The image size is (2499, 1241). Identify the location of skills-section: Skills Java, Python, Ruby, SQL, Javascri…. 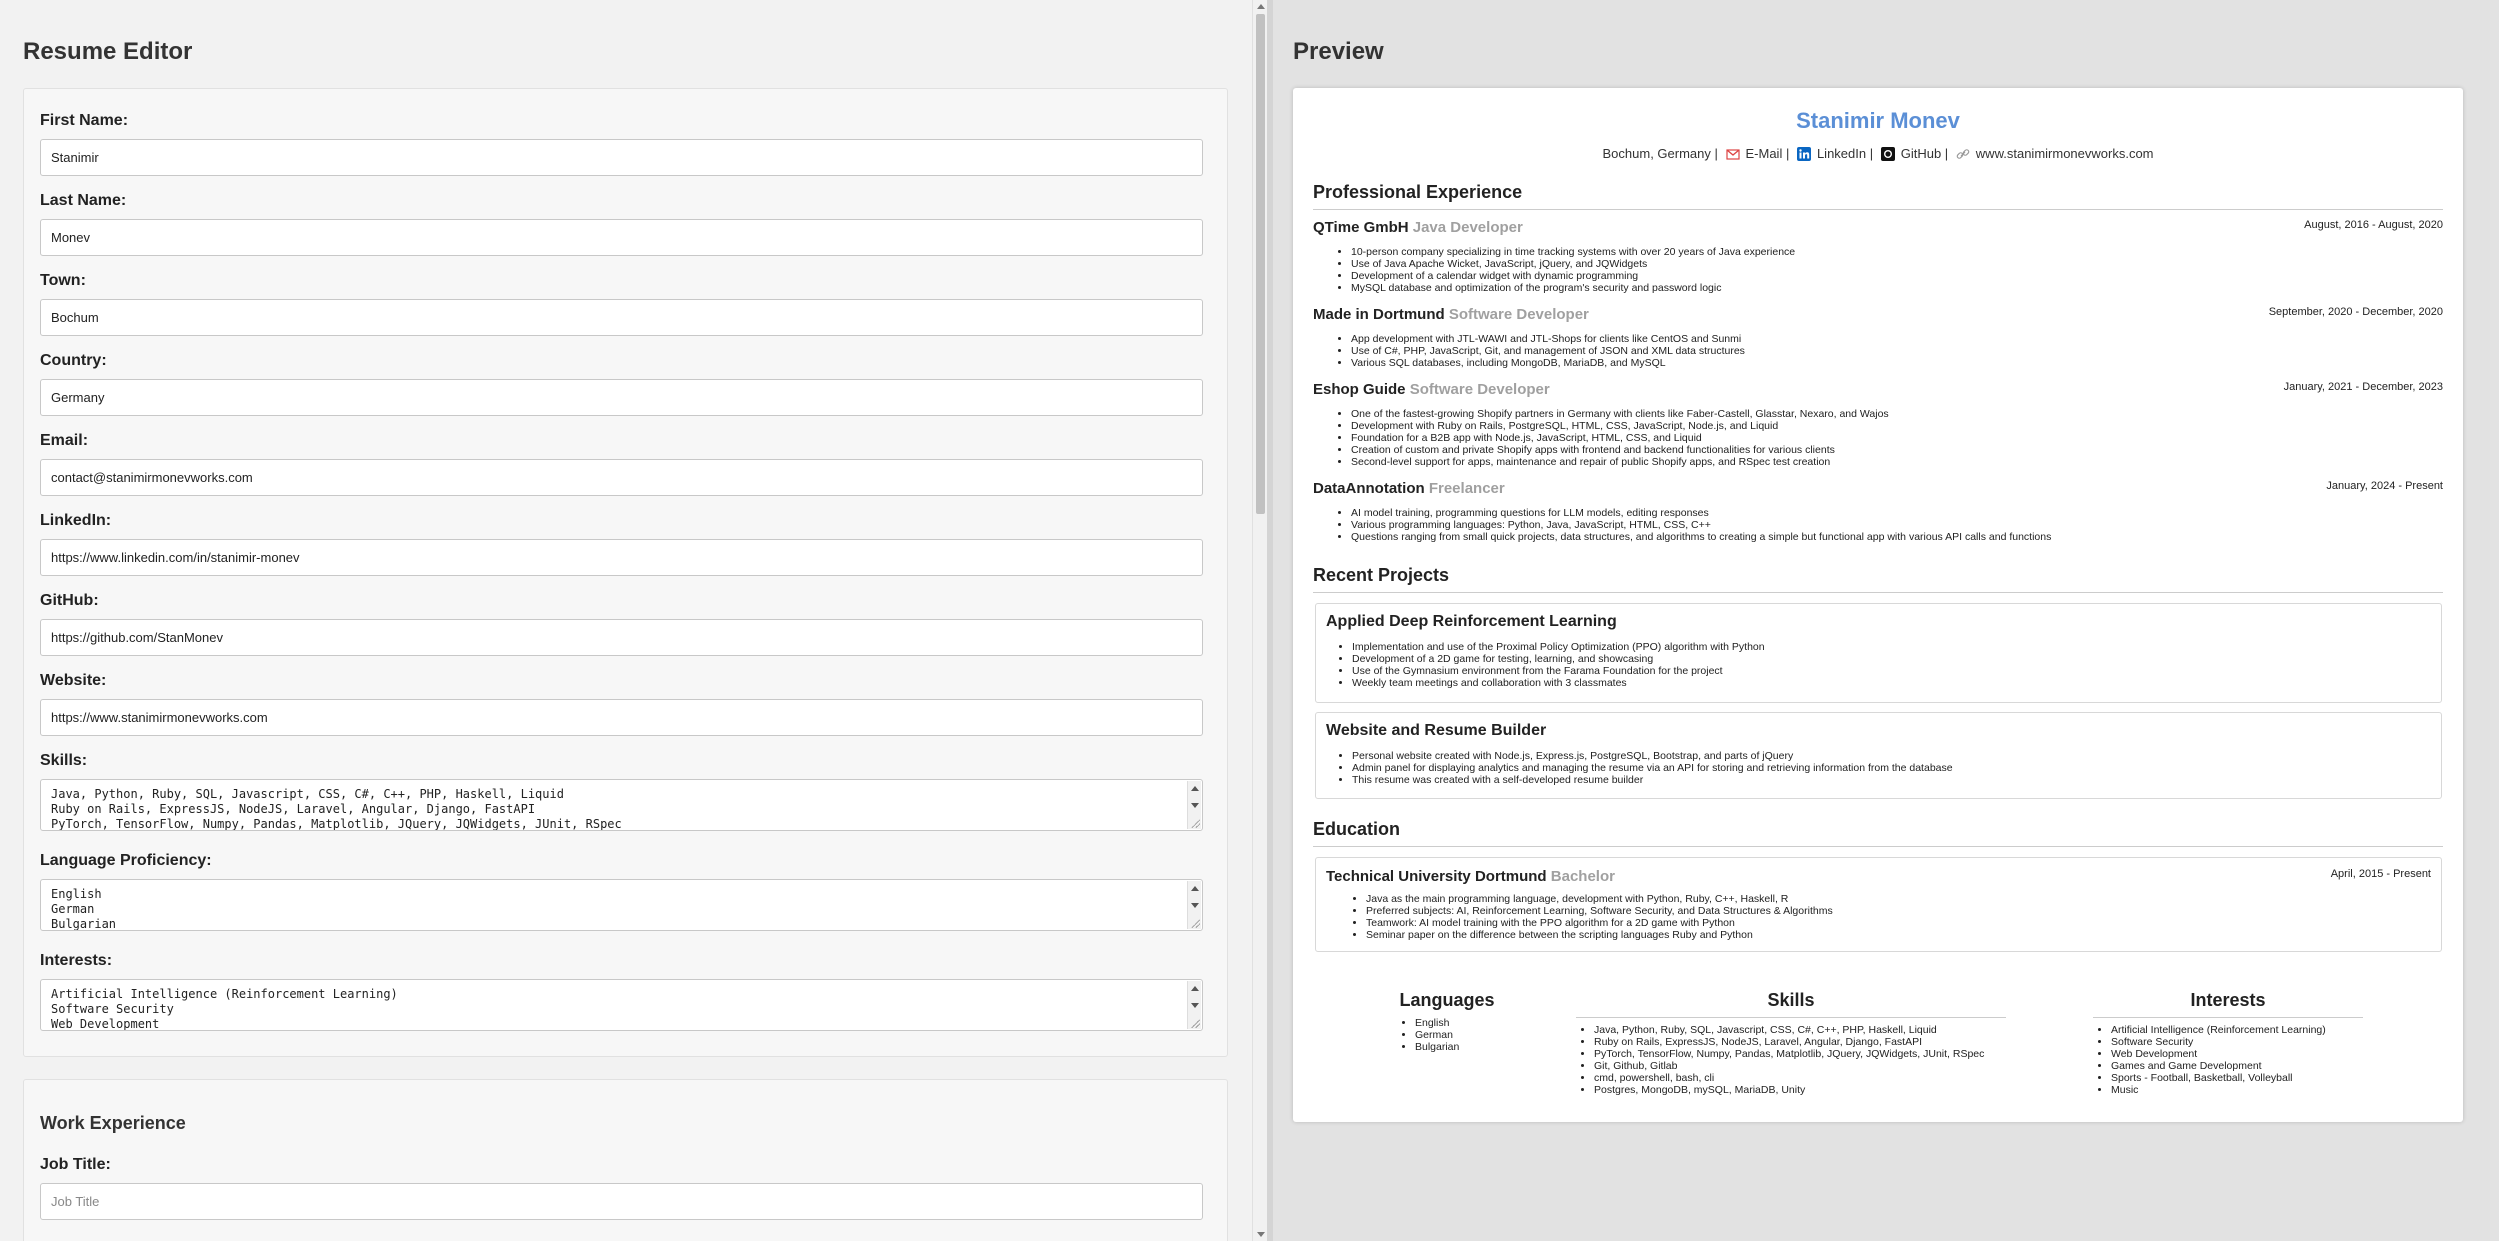
(1791, 1043).